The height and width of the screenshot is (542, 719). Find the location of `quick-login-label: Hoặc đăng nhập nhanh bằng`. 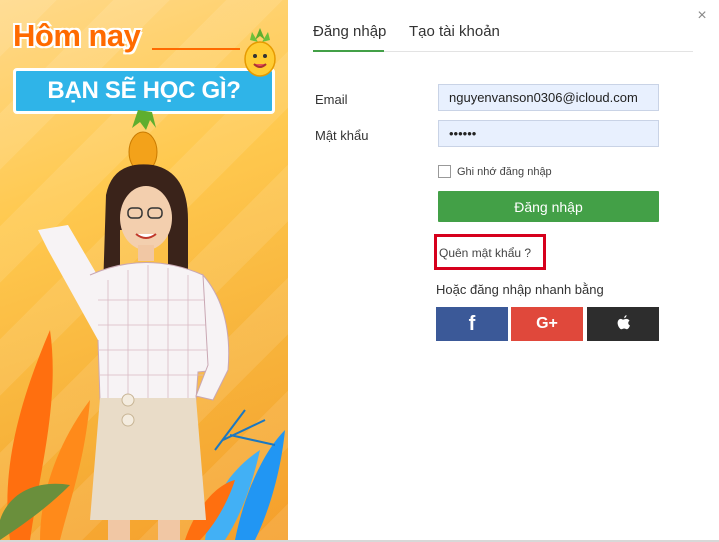

quick-login-label: Hoặc đăng nhập nhanh bằng is located at coordinates (520, 289).